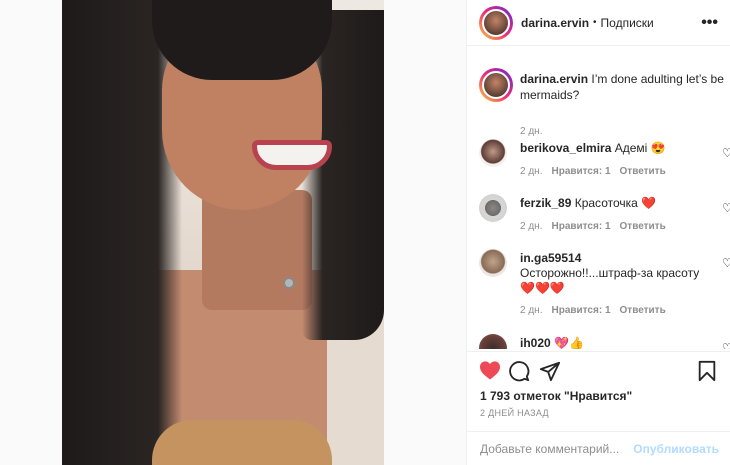 The image size is (730, 465). I want to click on comment-username: ferzik_89, so click(545, 203).